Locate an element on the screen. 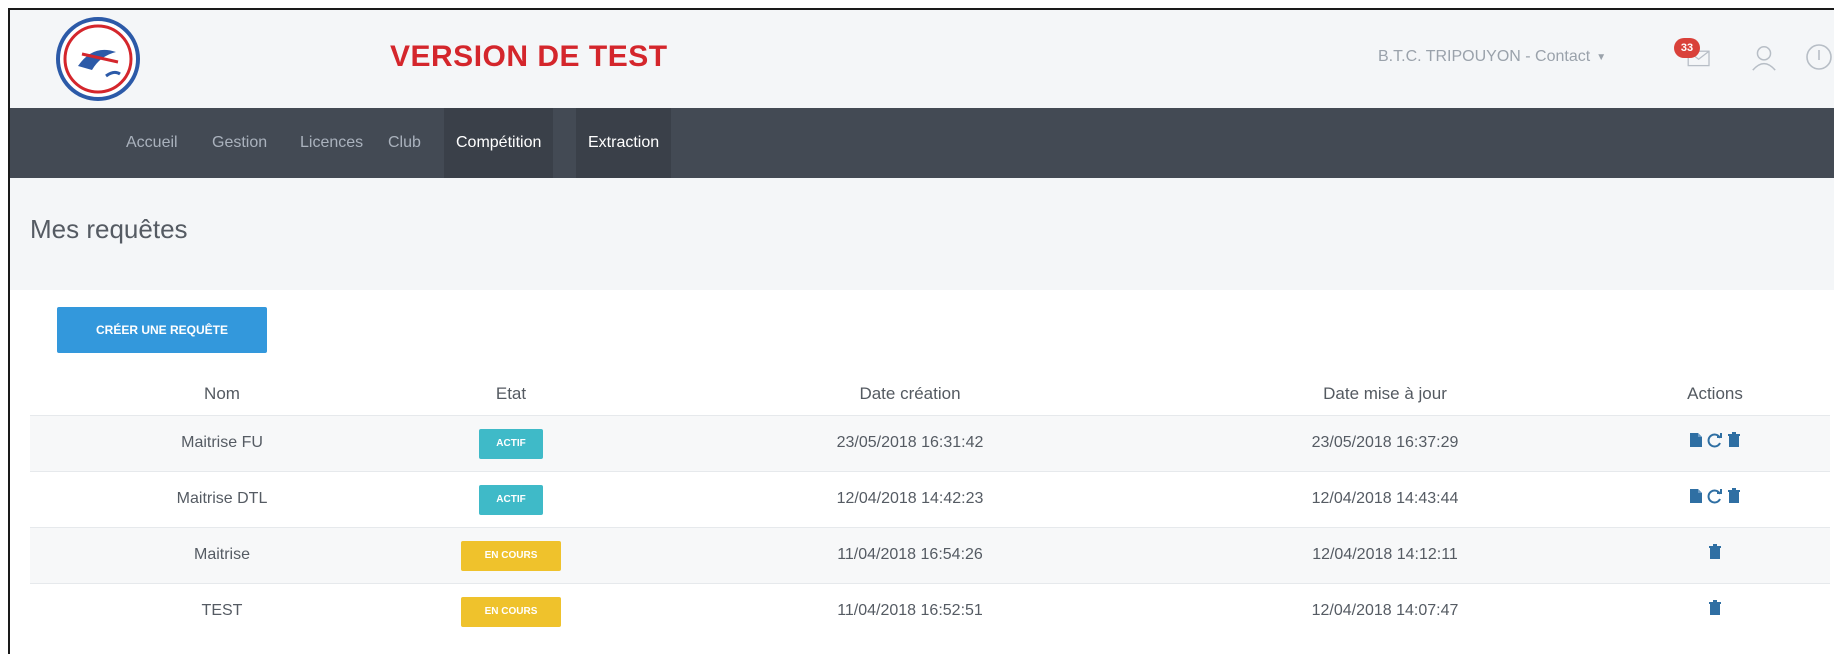 The width and height of the screenshot is (1834, 654). page-title: Mes requêtes is located at coordinates (109, 229).